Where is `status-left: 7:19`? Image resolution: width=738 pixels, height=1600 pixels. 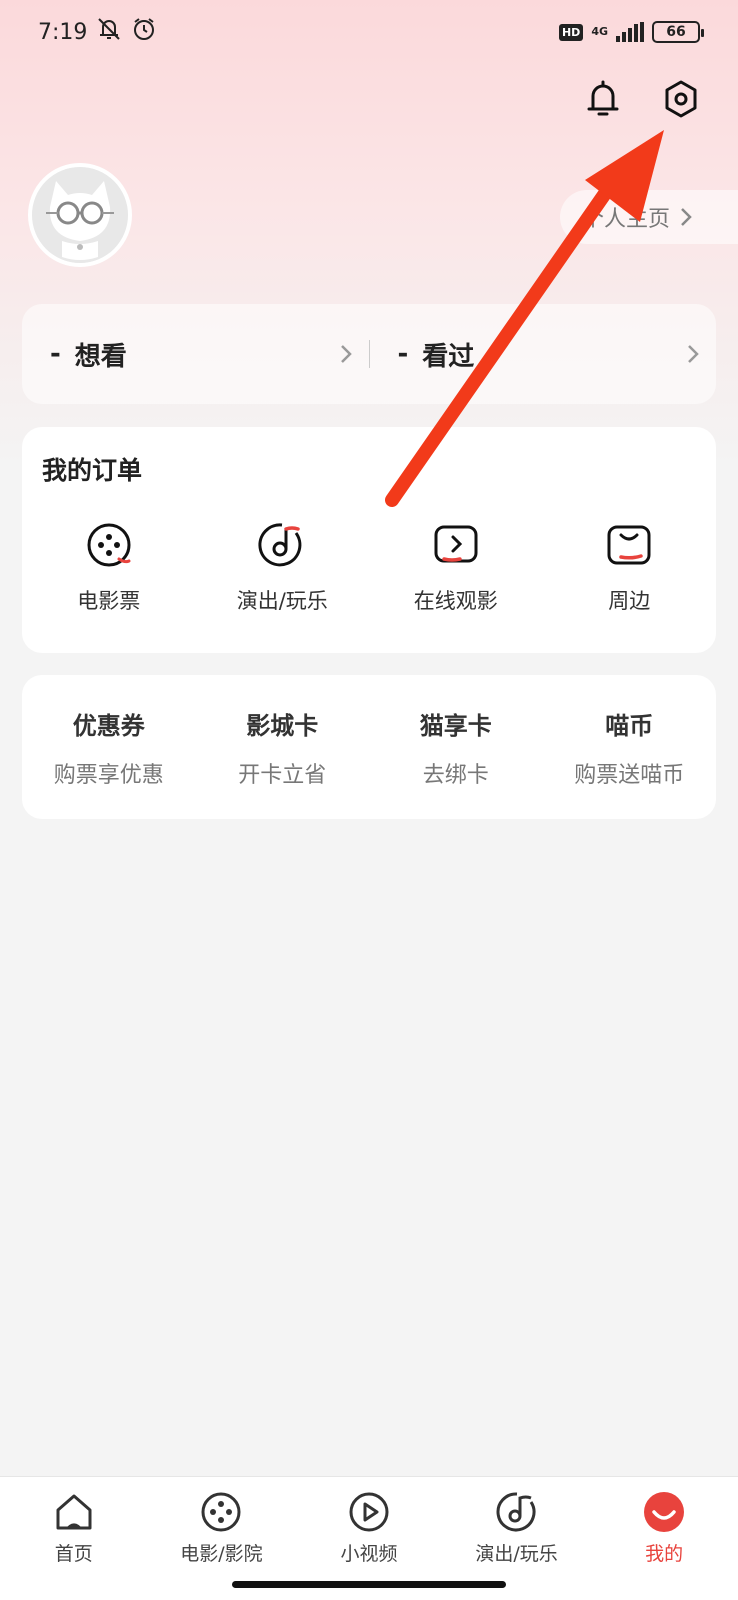
status-left: 7:19 is located at coordinates (97, 32).